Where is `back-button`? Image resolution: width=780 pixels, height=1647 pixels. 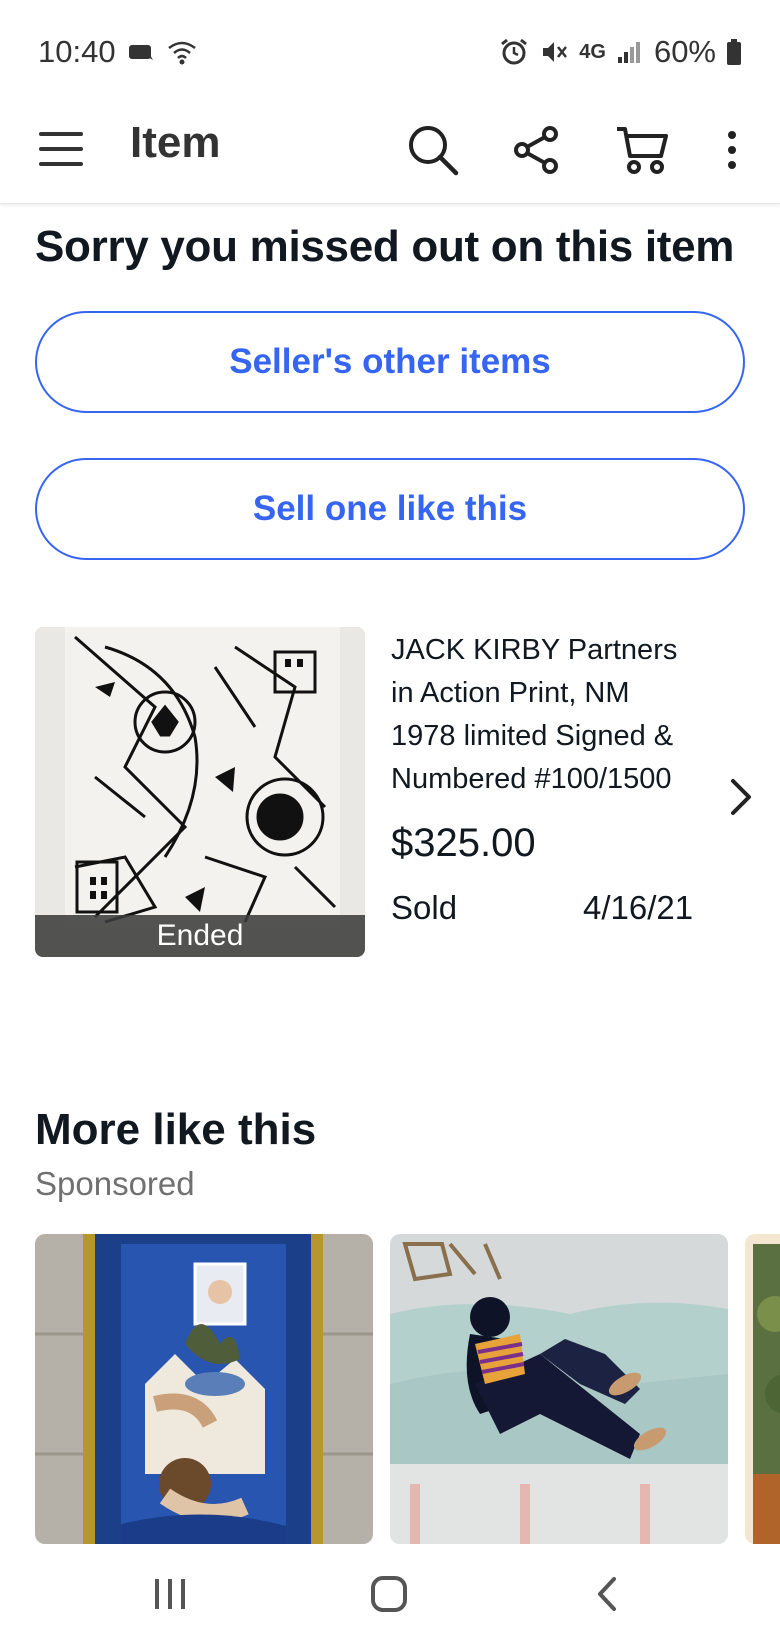
back-button is located at coordinates (607, 1594).